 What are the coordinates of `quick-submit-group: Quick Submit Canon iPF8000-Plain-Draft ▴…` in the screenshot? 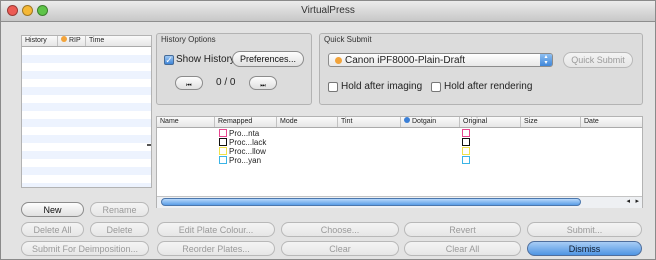 It's located at (481, 69).